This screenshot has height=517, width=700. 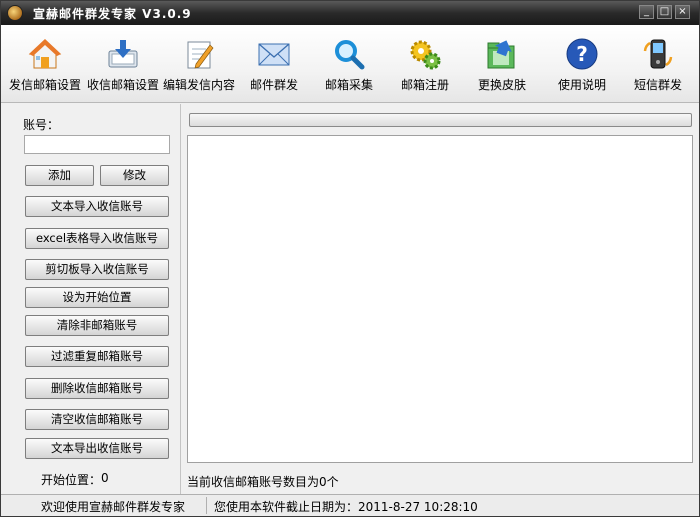 I want to click on toolbar-sms: 短信群发, so click(x=658, y=64).